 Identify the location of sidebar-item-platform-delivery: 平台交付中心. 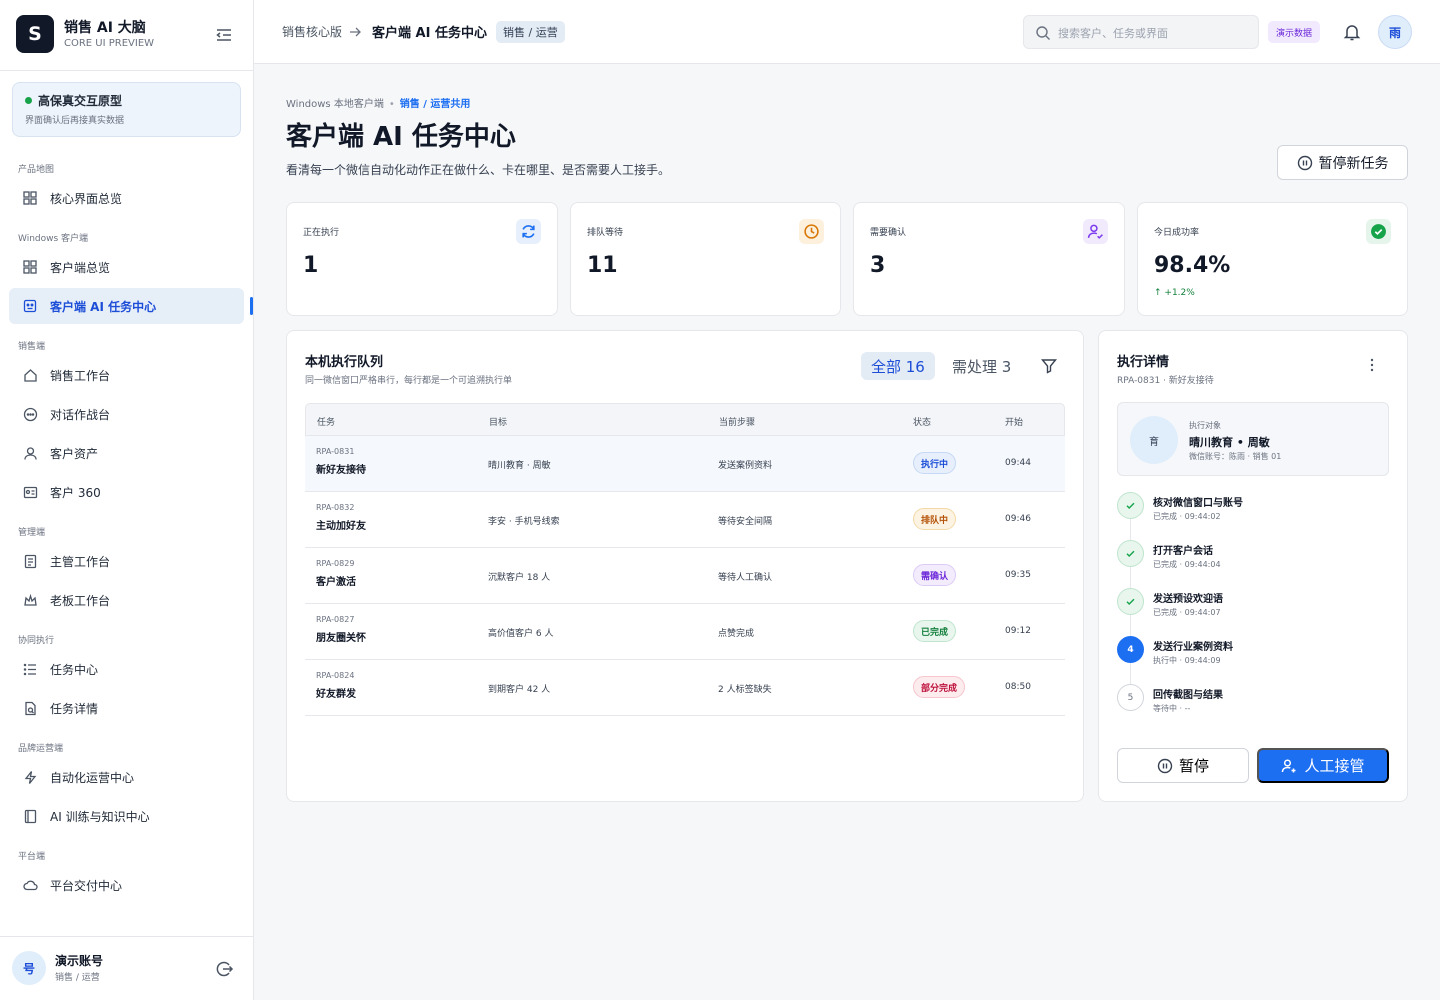
(126, 885).